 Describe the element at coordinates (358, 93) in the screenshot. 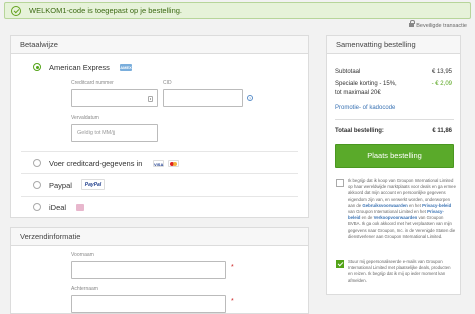

I see `discount-label-line2: tot maximaal 20€` at that location.